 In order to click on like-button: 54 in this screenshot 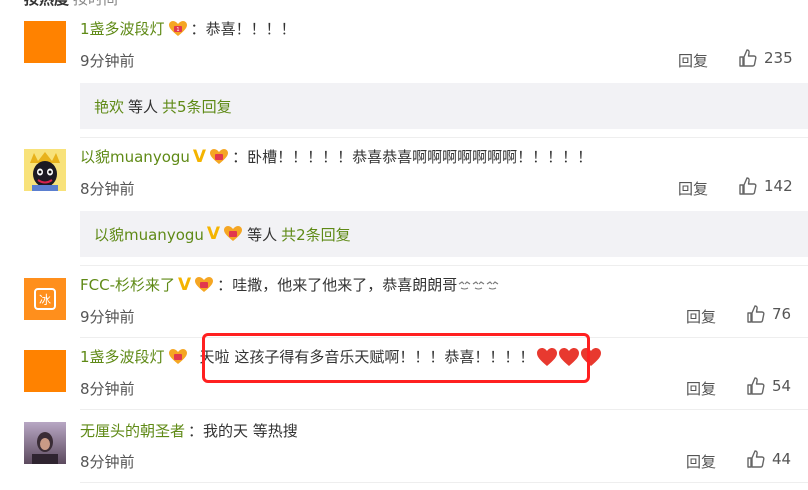, I will do `click(768, 386)`.